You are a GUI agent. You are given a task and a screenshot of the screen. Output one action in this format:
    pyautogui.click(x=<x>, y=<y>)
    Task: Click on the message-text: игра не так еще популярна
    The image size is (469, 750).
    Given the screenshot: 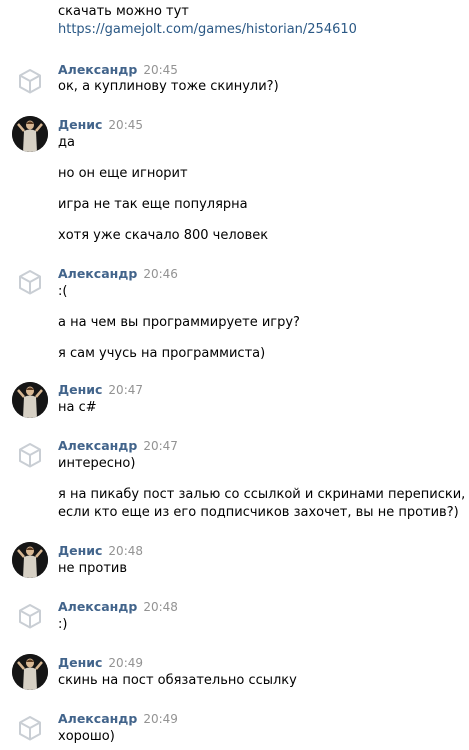 What is the action you would take?
    pyautogui.click(x=153, y=204)
    